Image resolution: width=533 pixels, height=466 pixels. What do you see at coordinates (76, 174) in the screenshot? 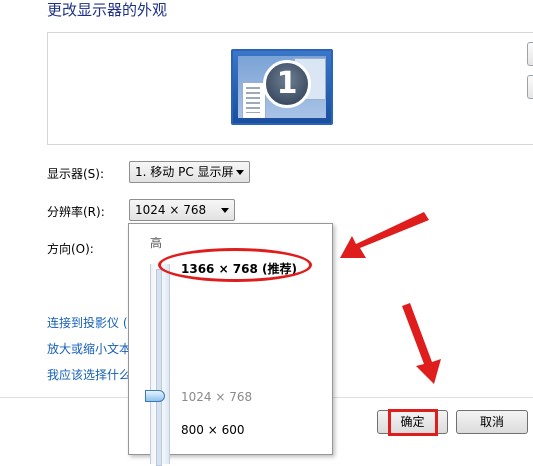
I see `display-label: 显示器(S):` at bounding box center [76, 174].